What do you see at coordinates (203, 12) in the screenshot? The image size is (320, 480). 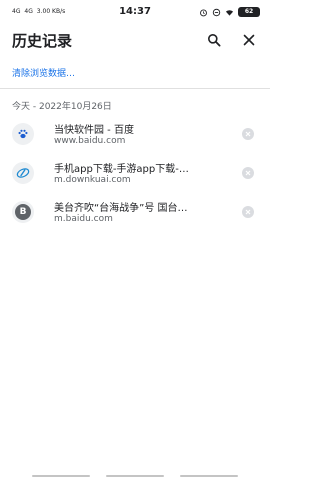 I see `alarm-icon` at bounding box center [203, 12].